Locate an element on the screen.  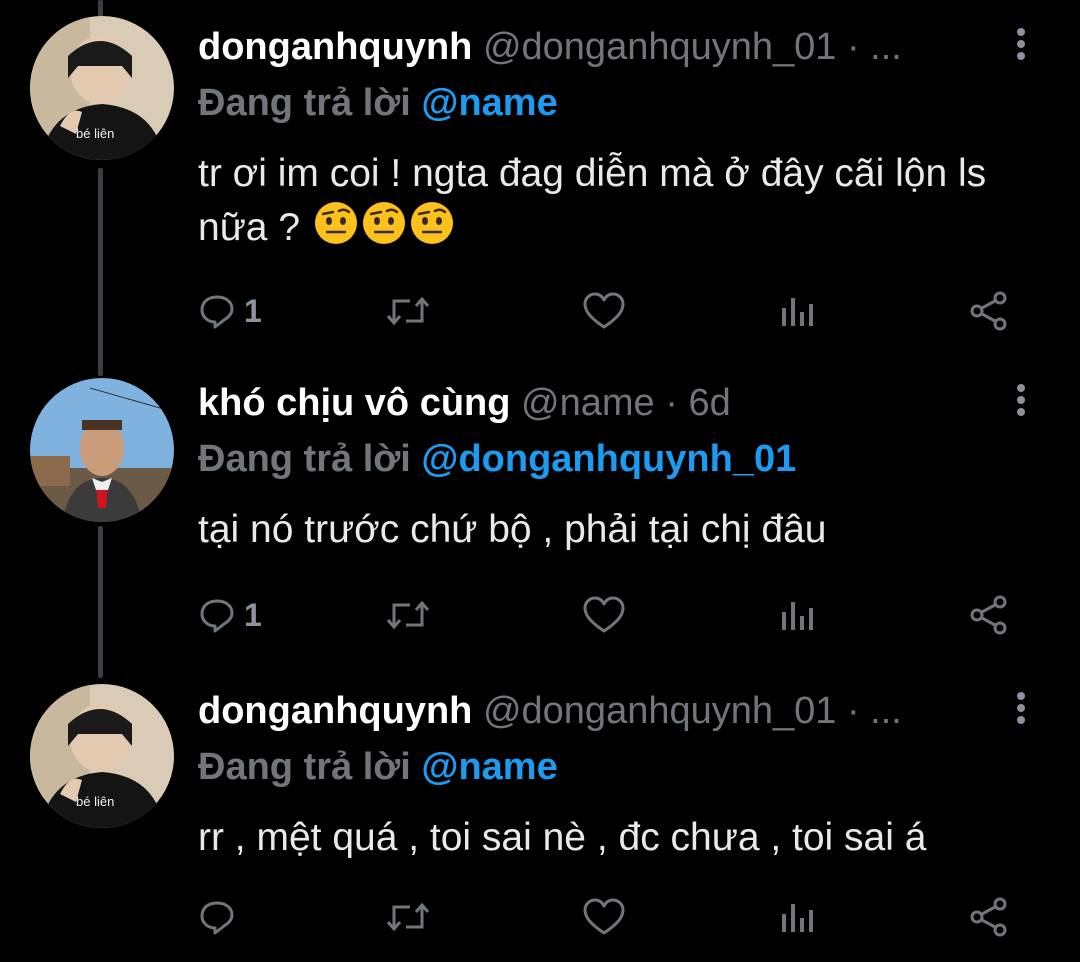
tweet-text: tại nó trước chứ bộ , phải tại chị đâu is located at coordinates (618, 530).